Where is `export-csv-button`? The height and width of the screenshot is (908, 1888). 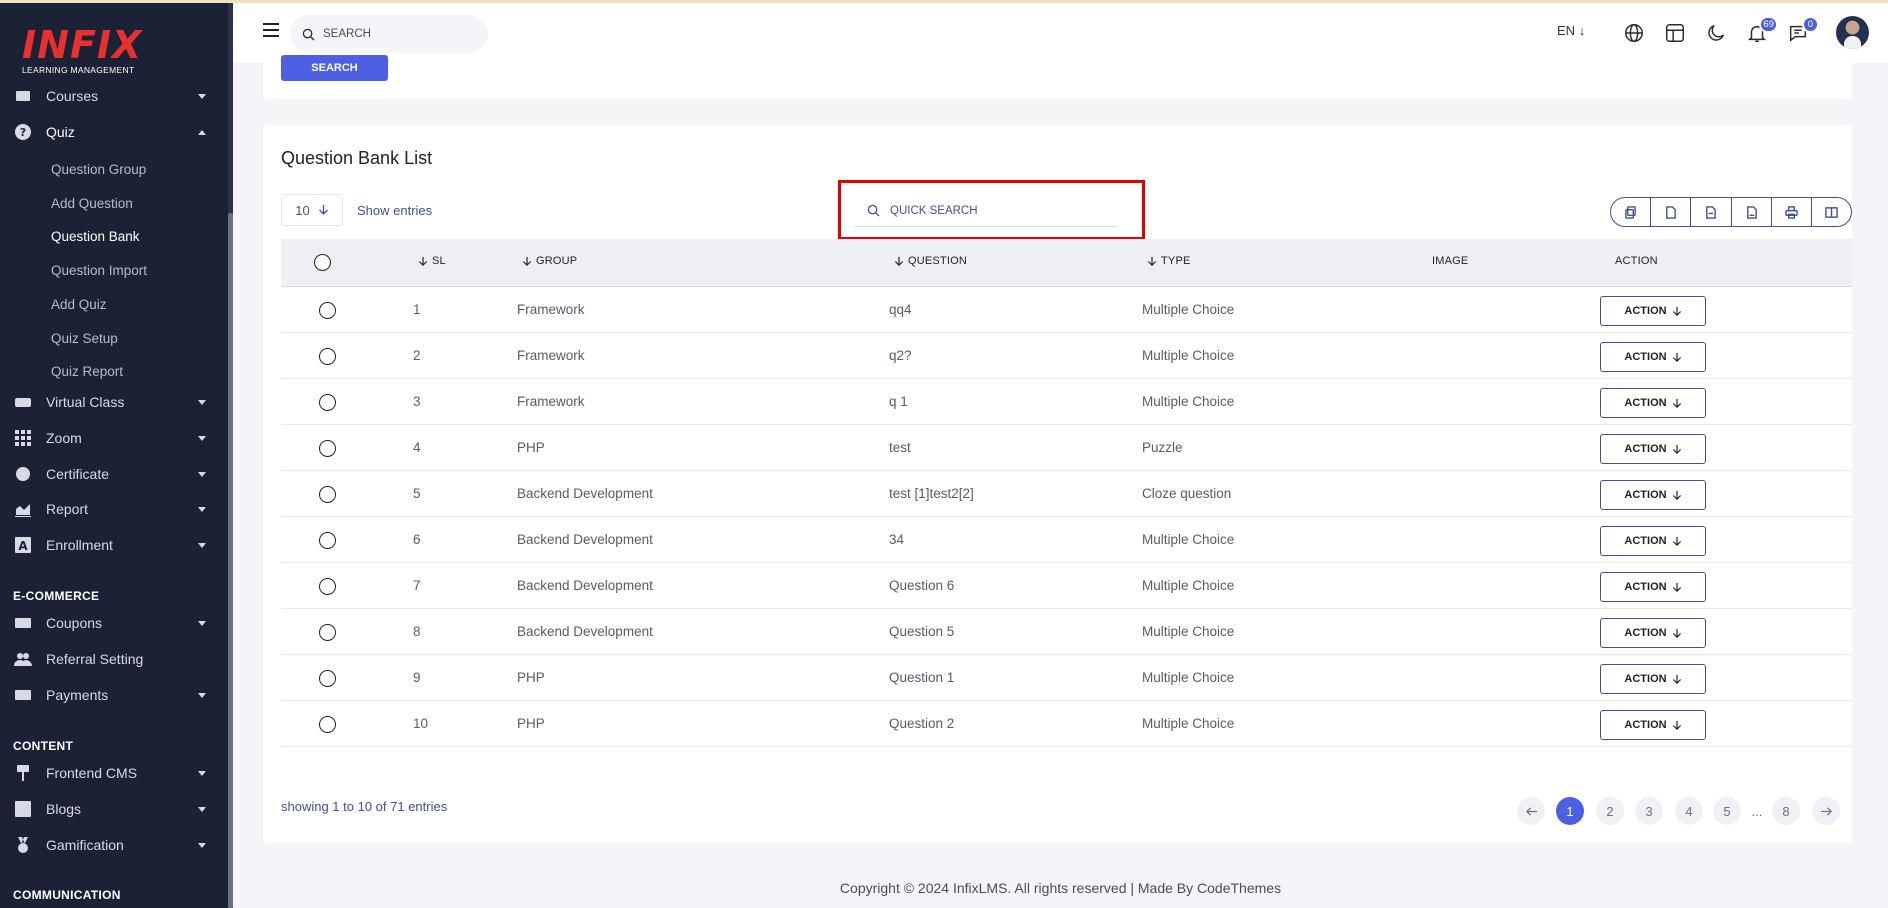
export-csv-button is located at coordinates (1711, 212).